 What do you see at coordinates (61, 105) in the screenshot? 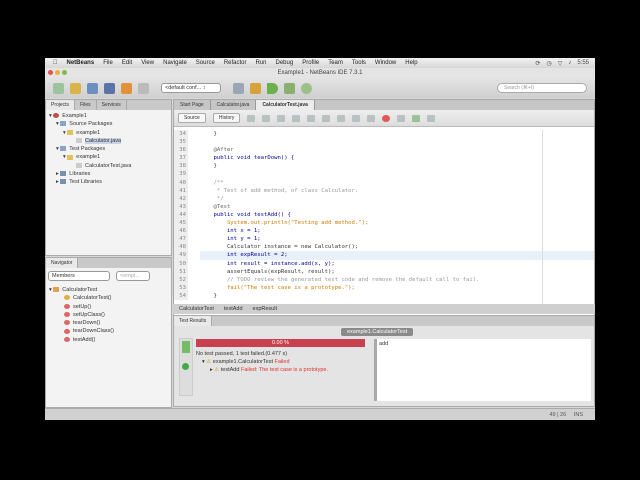
I see `tab-projects: Projects` at bounding box center [61, 105].